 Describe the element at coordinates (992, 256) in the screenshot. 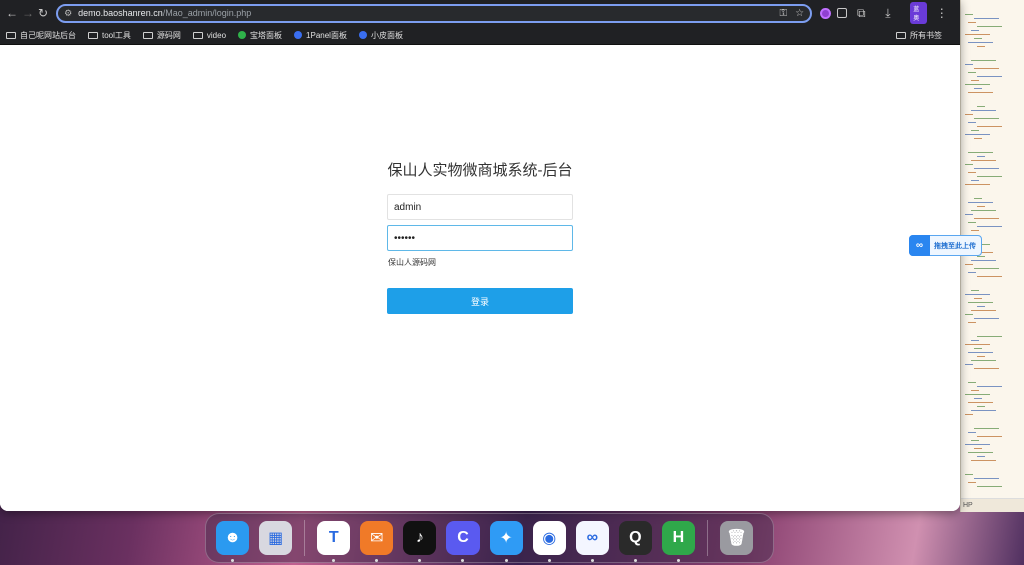

I see `background-editor-window: HP` at that location.